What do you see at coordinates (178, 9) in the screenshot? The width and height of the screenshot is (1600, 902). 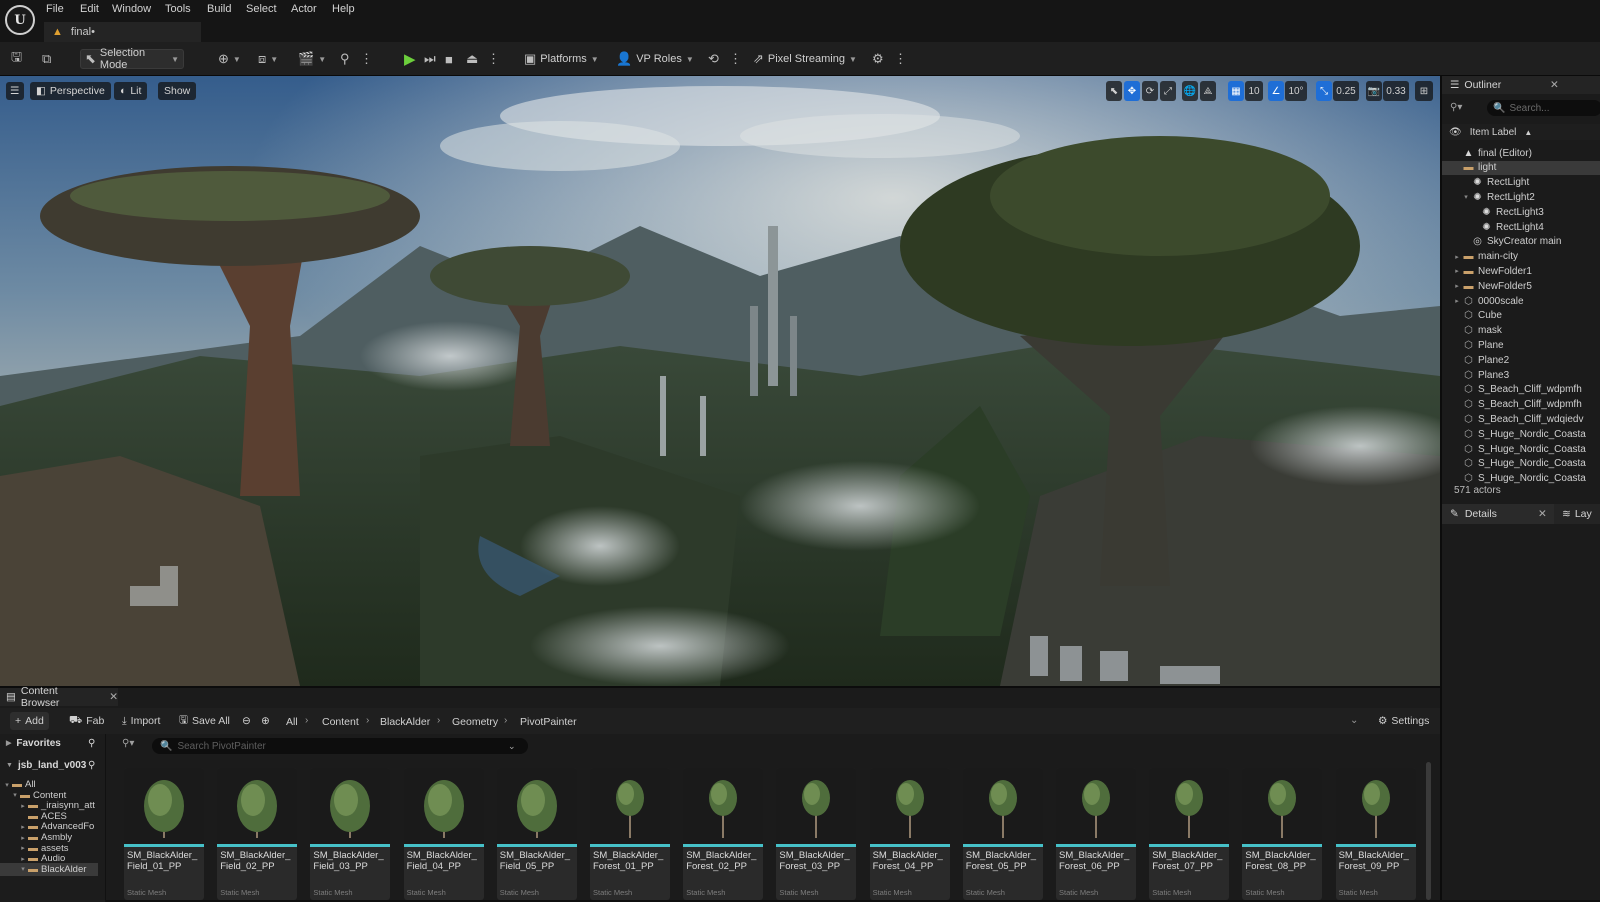 I see `menu-tools: Tools` at bounding box center [178, 9].